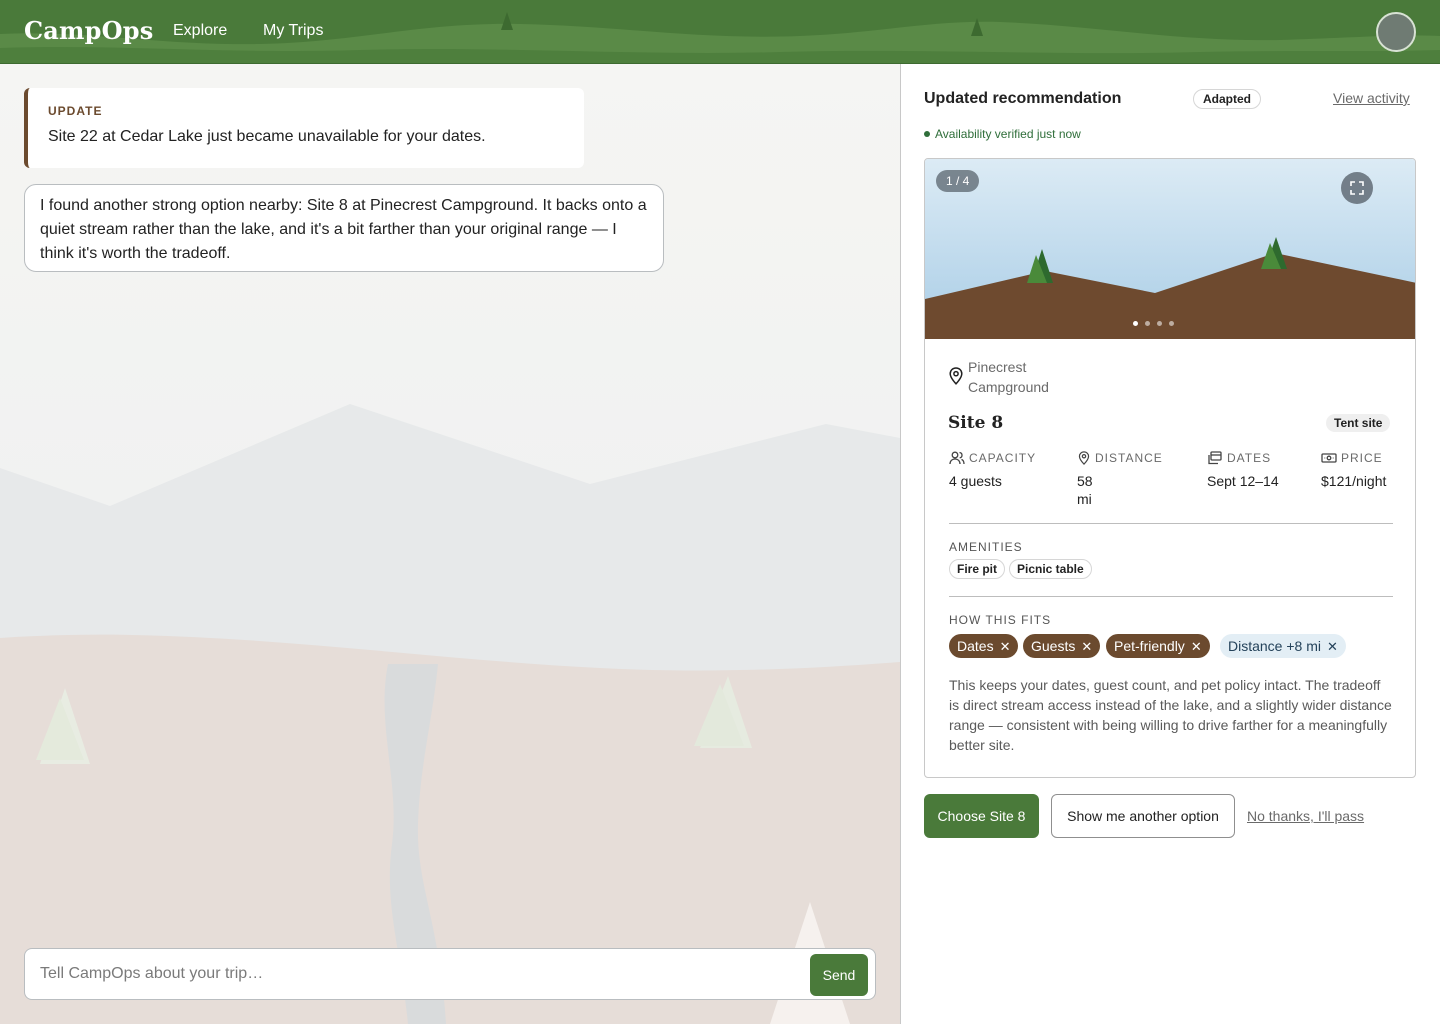 The height and width of the screenshot is (1024, 1440). Describe the element at coordinates (720, 32) in the screenshot. I see `top-nav-bar: CampOps Explore My Trips` at that location.